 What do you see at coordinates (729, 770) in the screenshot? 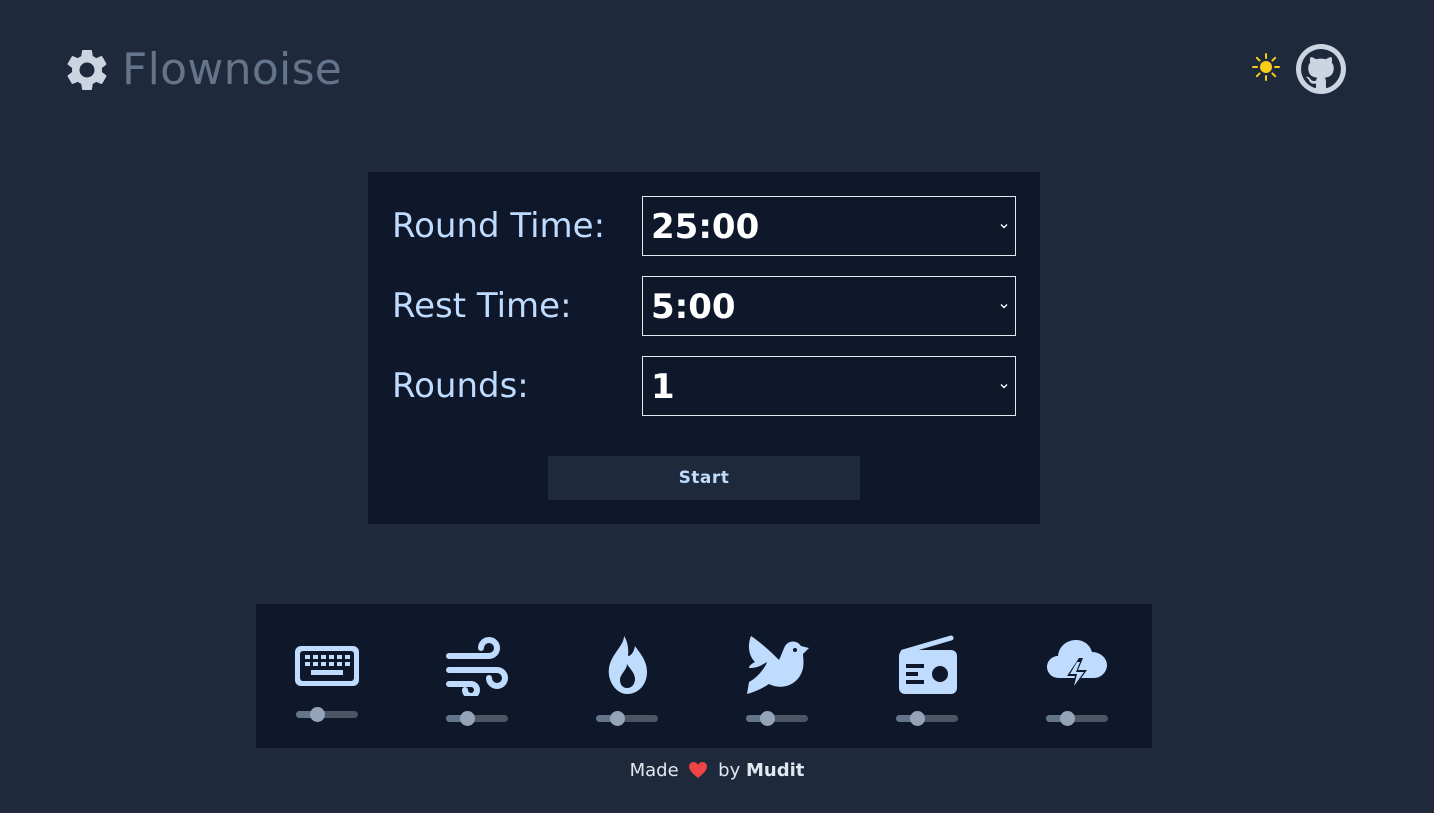
I see `footer-by-text: by` at bounding box center [729, 770].